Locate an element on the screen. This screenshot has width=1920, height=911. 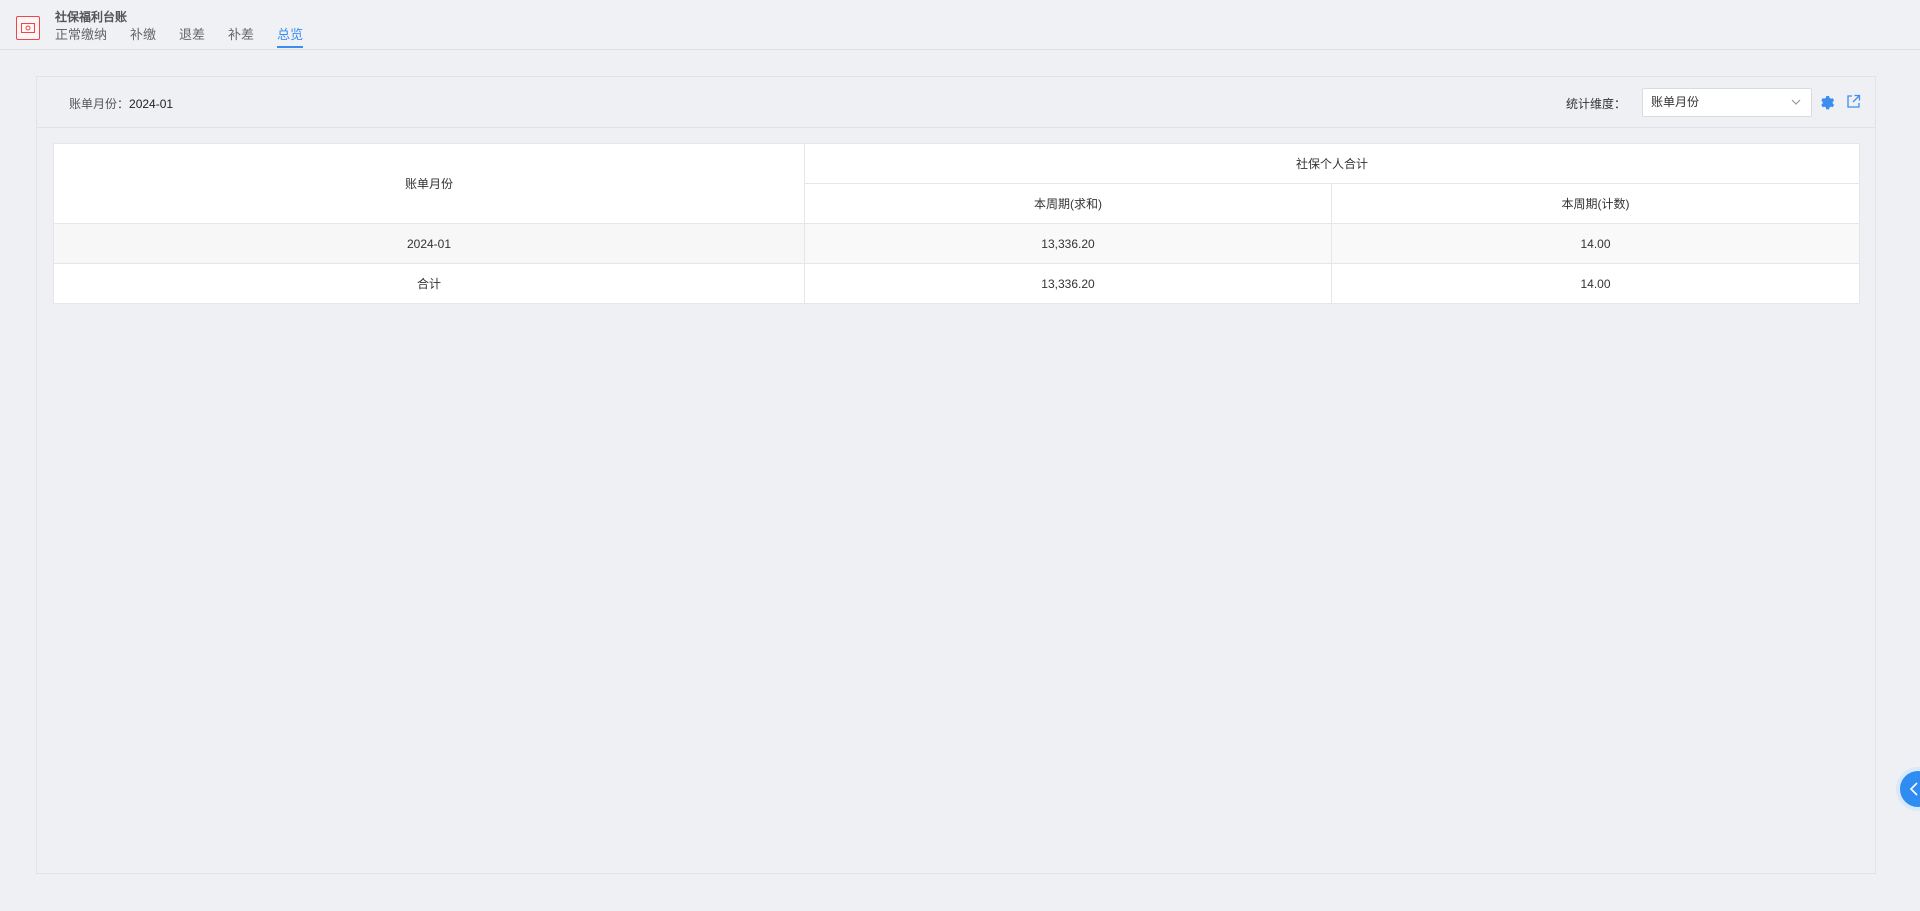
table-row: 2024-01 13,336.20 14.00 is located at coordinates (957, 243).